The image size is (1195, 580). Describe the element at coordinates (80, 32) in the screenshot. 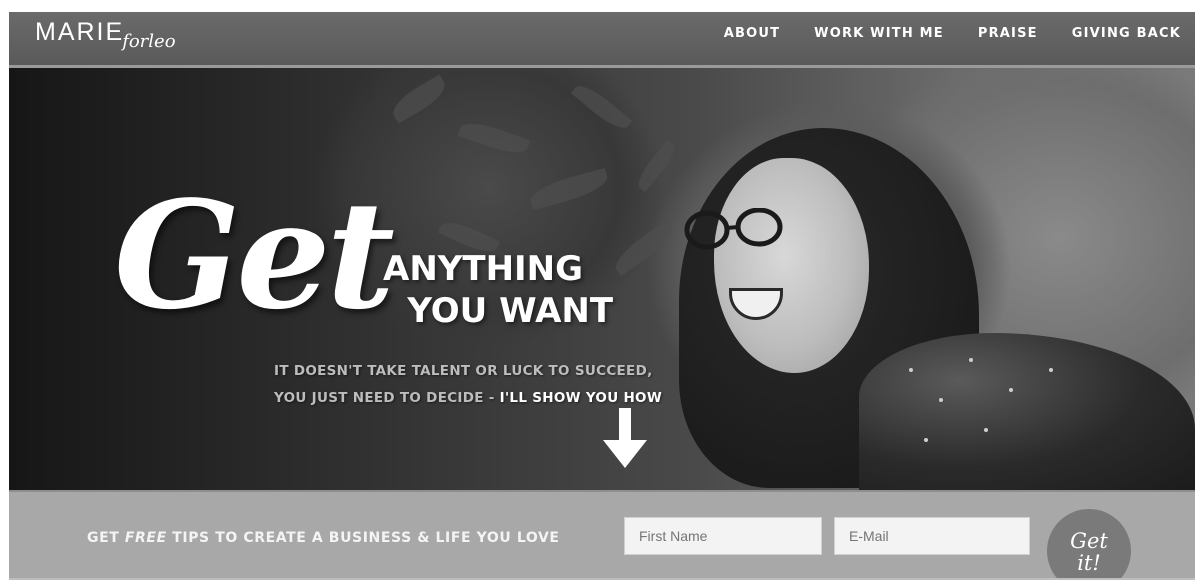

I see `logo-main-text: MARIE` at that location.